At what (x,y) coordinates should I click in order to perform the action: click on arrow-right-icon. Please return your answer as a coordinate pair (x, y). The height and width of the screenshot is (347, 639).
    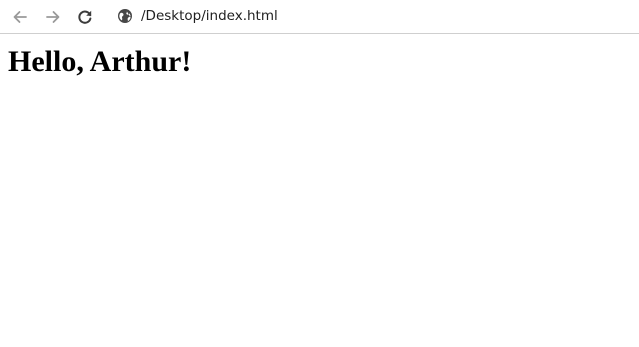
    Looking at the image, I should click on (53, 17).